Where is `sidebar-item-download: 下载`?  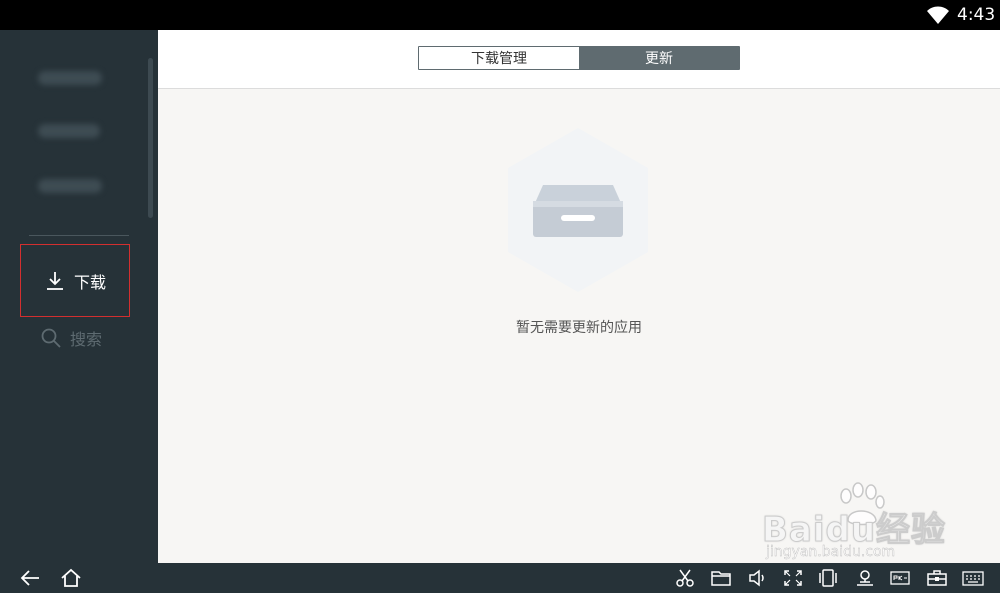
sidebar-item-download: 下载 is located at coordinates (75, 280).